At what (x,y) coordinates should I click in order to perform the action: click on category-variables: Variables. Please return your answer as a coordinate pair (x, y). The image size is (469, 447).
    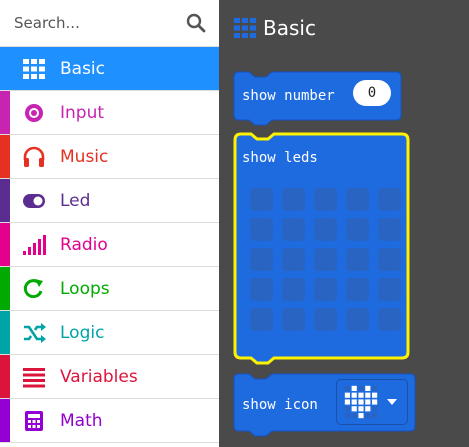
    Looking at the image, I should click on (109, 377).